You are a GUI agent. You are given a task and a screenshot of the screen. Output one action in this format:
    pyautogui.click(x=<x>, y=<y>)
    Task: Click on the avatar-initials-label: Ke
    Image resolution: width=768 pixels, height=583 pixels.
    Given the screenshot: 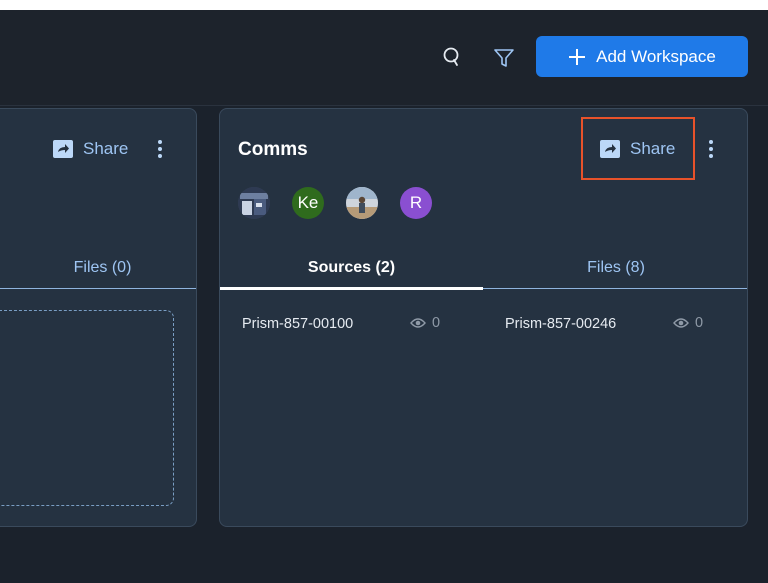 What is the action you would take?
    pyautogui.click(x=308, y=202)
    